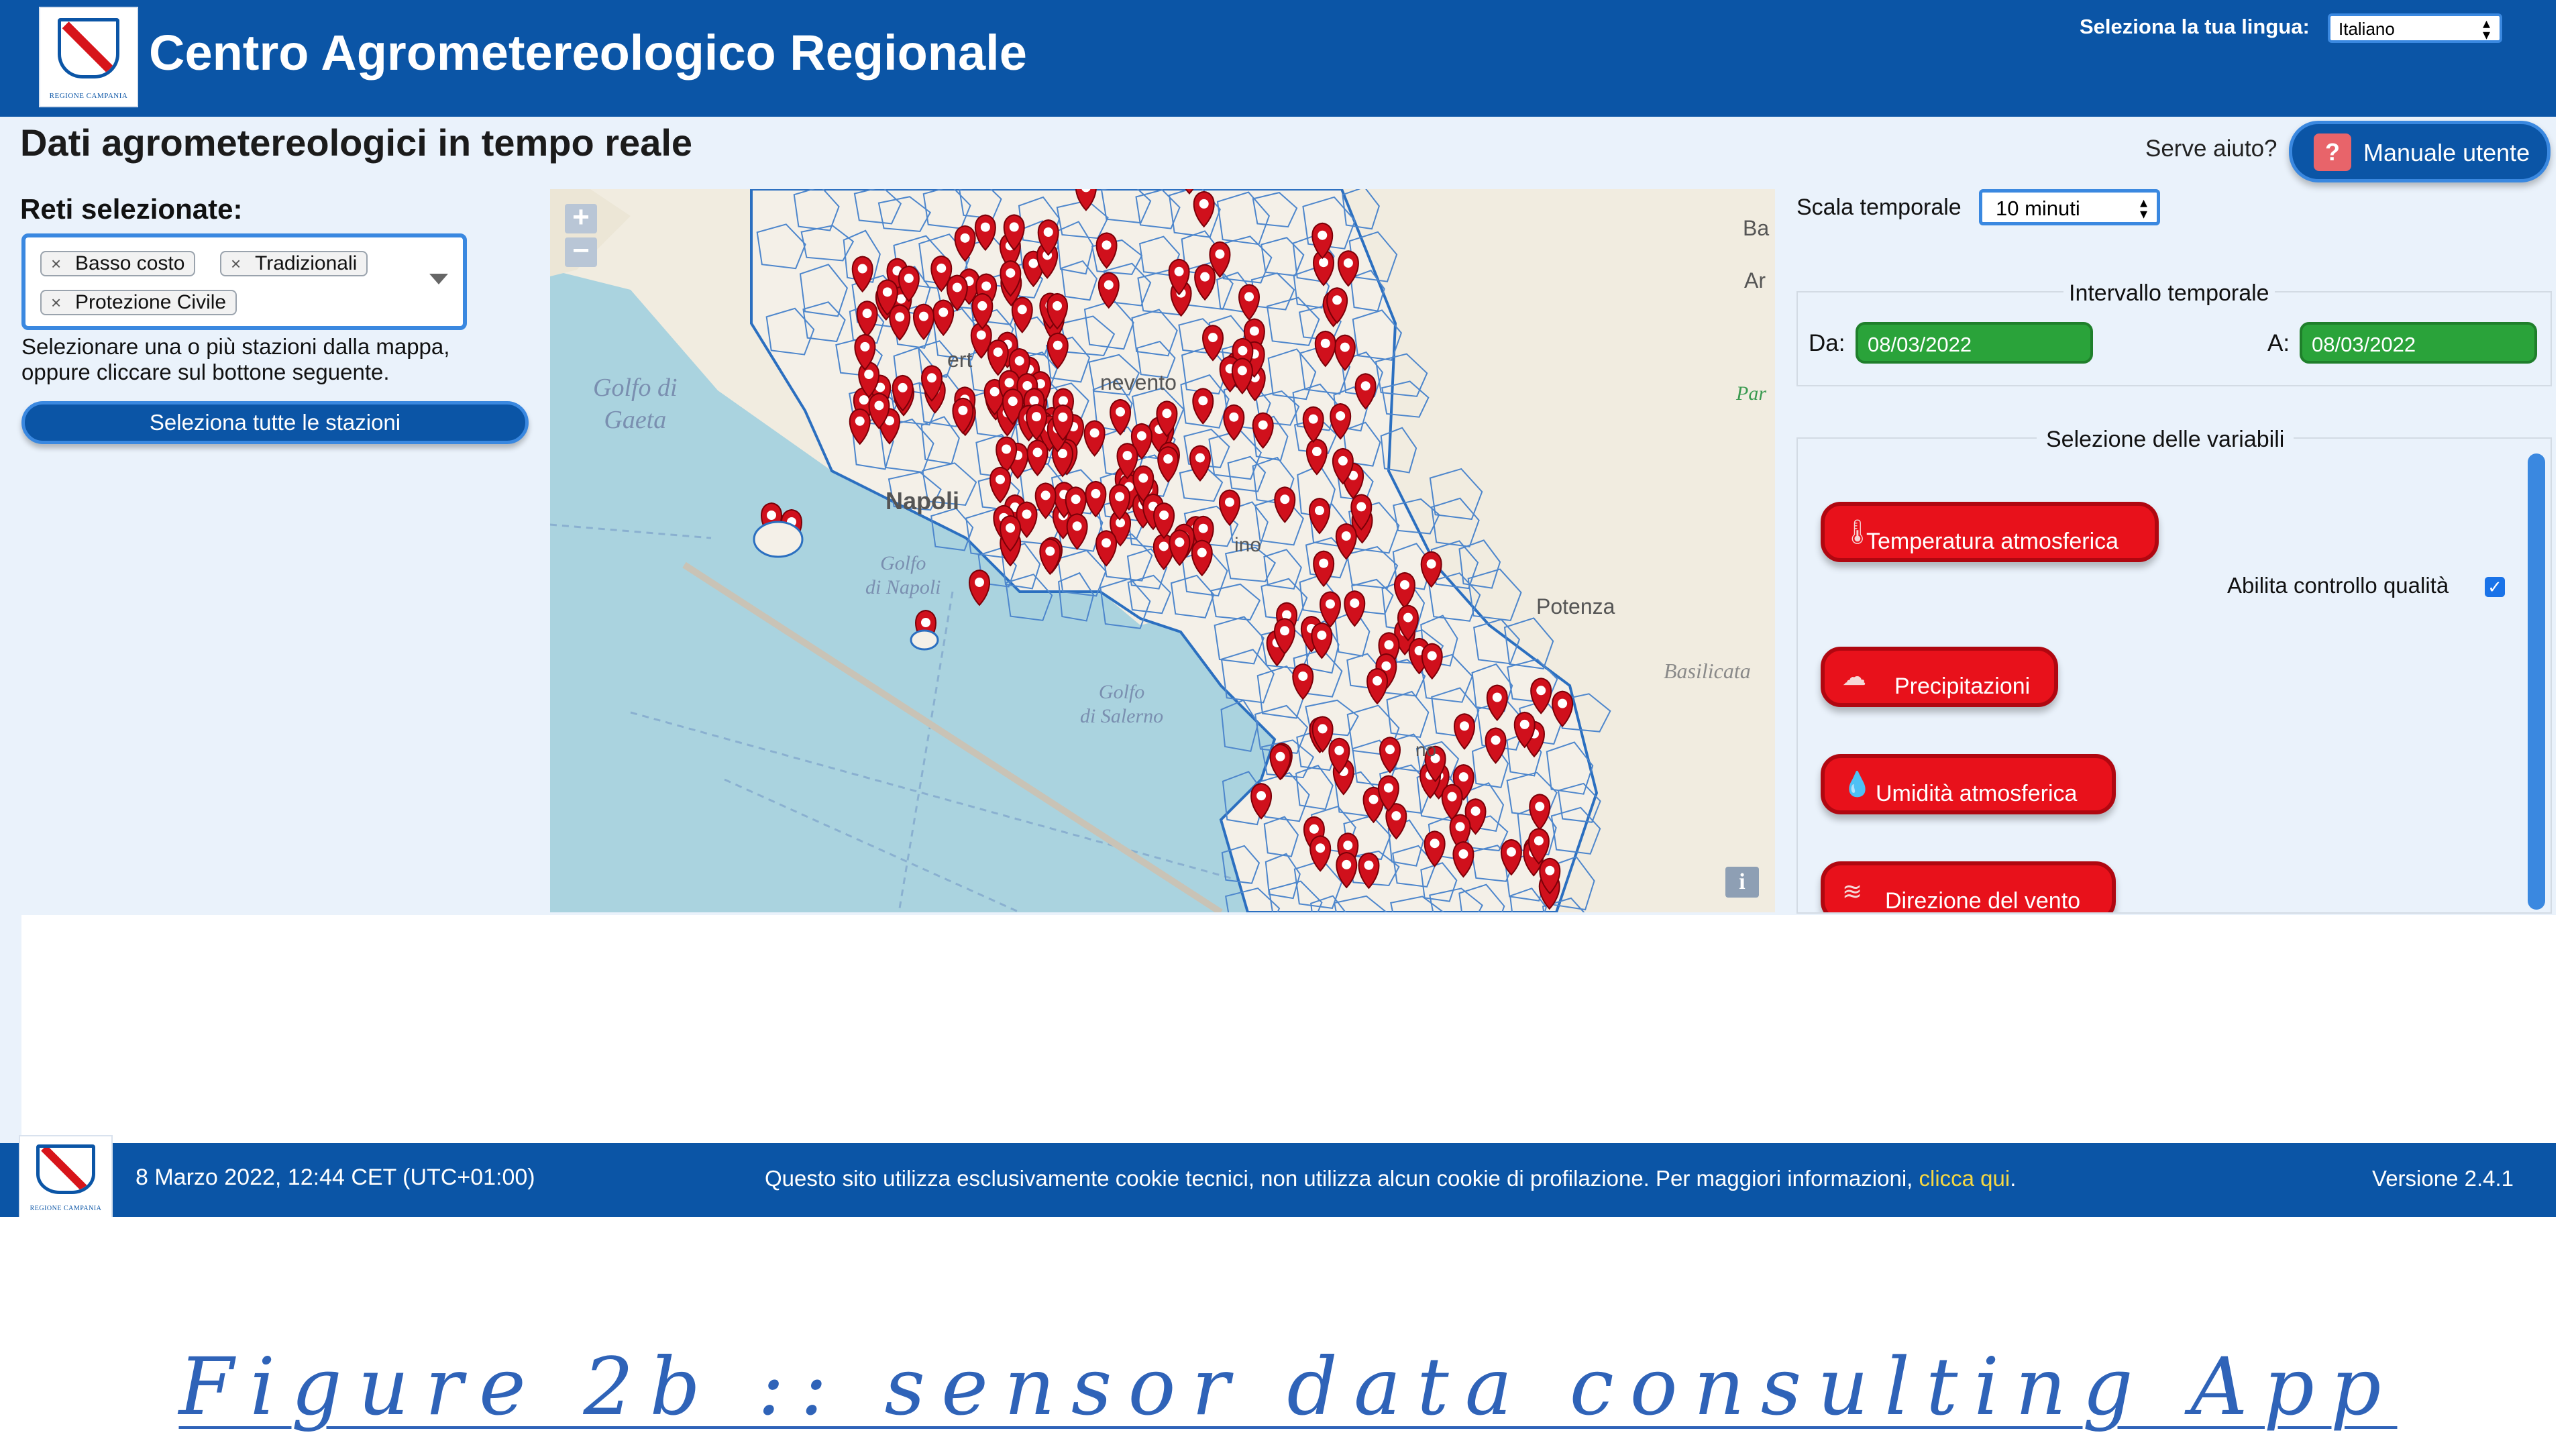  What do you see at coordinates (922, 501) in the screenshot?
I see `map-label-napoli: Napoli` at bounding box center [922, 501].